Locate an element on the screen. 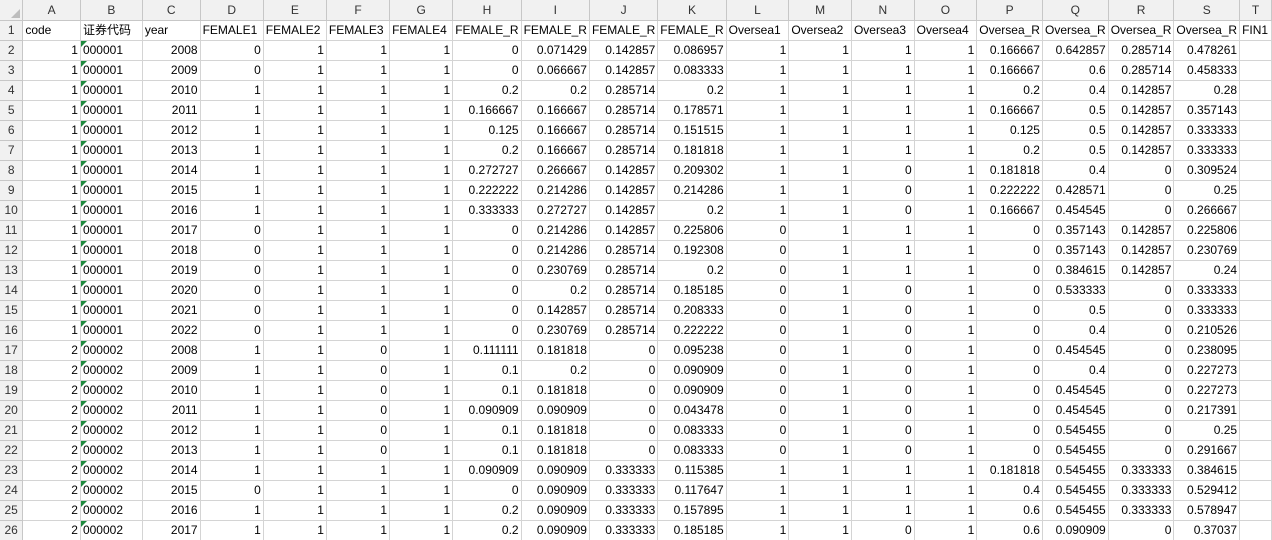  cell-m21: 1 is located at coordinates (820, 430).